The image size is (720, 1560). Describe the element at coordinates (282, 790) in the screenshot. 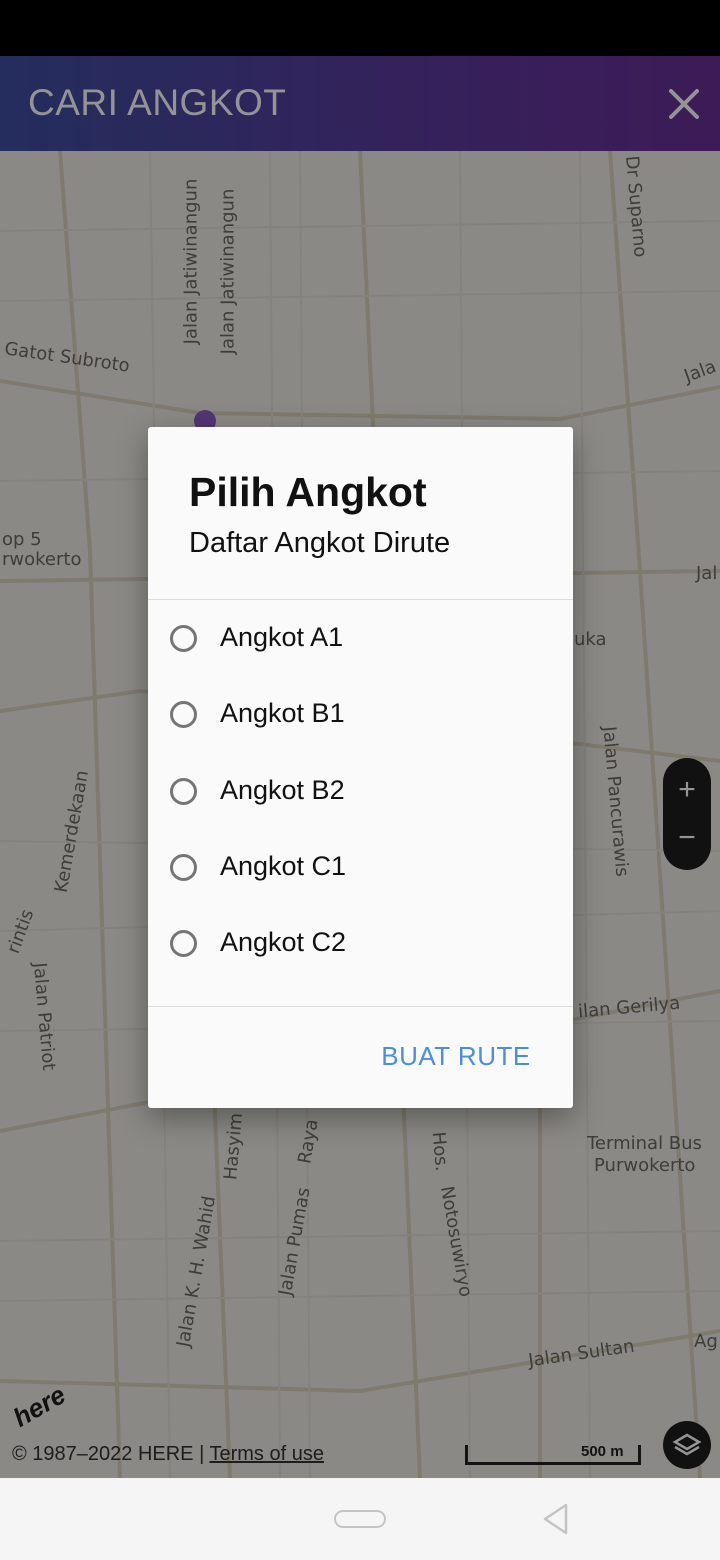

I see `angkot-option-label: Angkot B2` at that location.